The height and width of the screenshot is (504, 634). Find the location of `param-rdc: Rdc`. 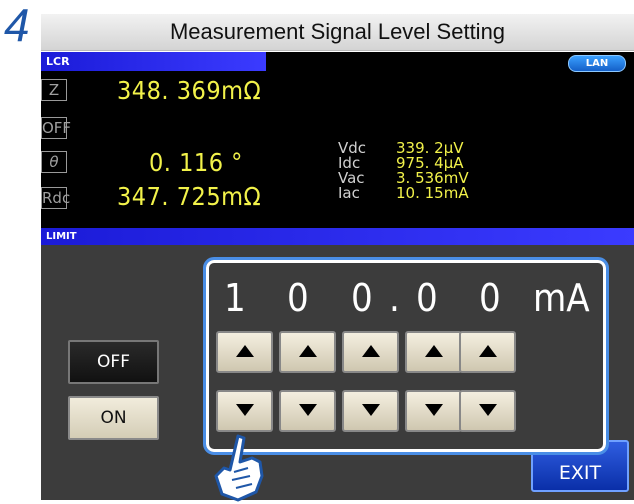

param-rdc: Rdc is located at coordinates (55, 198).